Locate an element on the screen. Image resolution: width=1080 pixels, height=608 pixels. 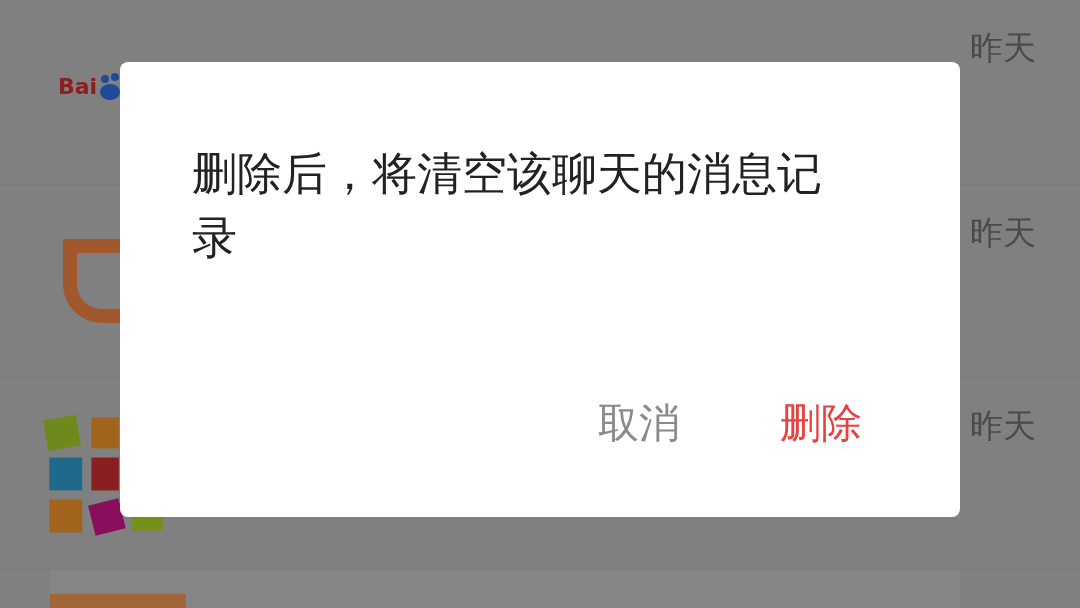
baidu-logo: Bai is located at coordinates (91, 86).